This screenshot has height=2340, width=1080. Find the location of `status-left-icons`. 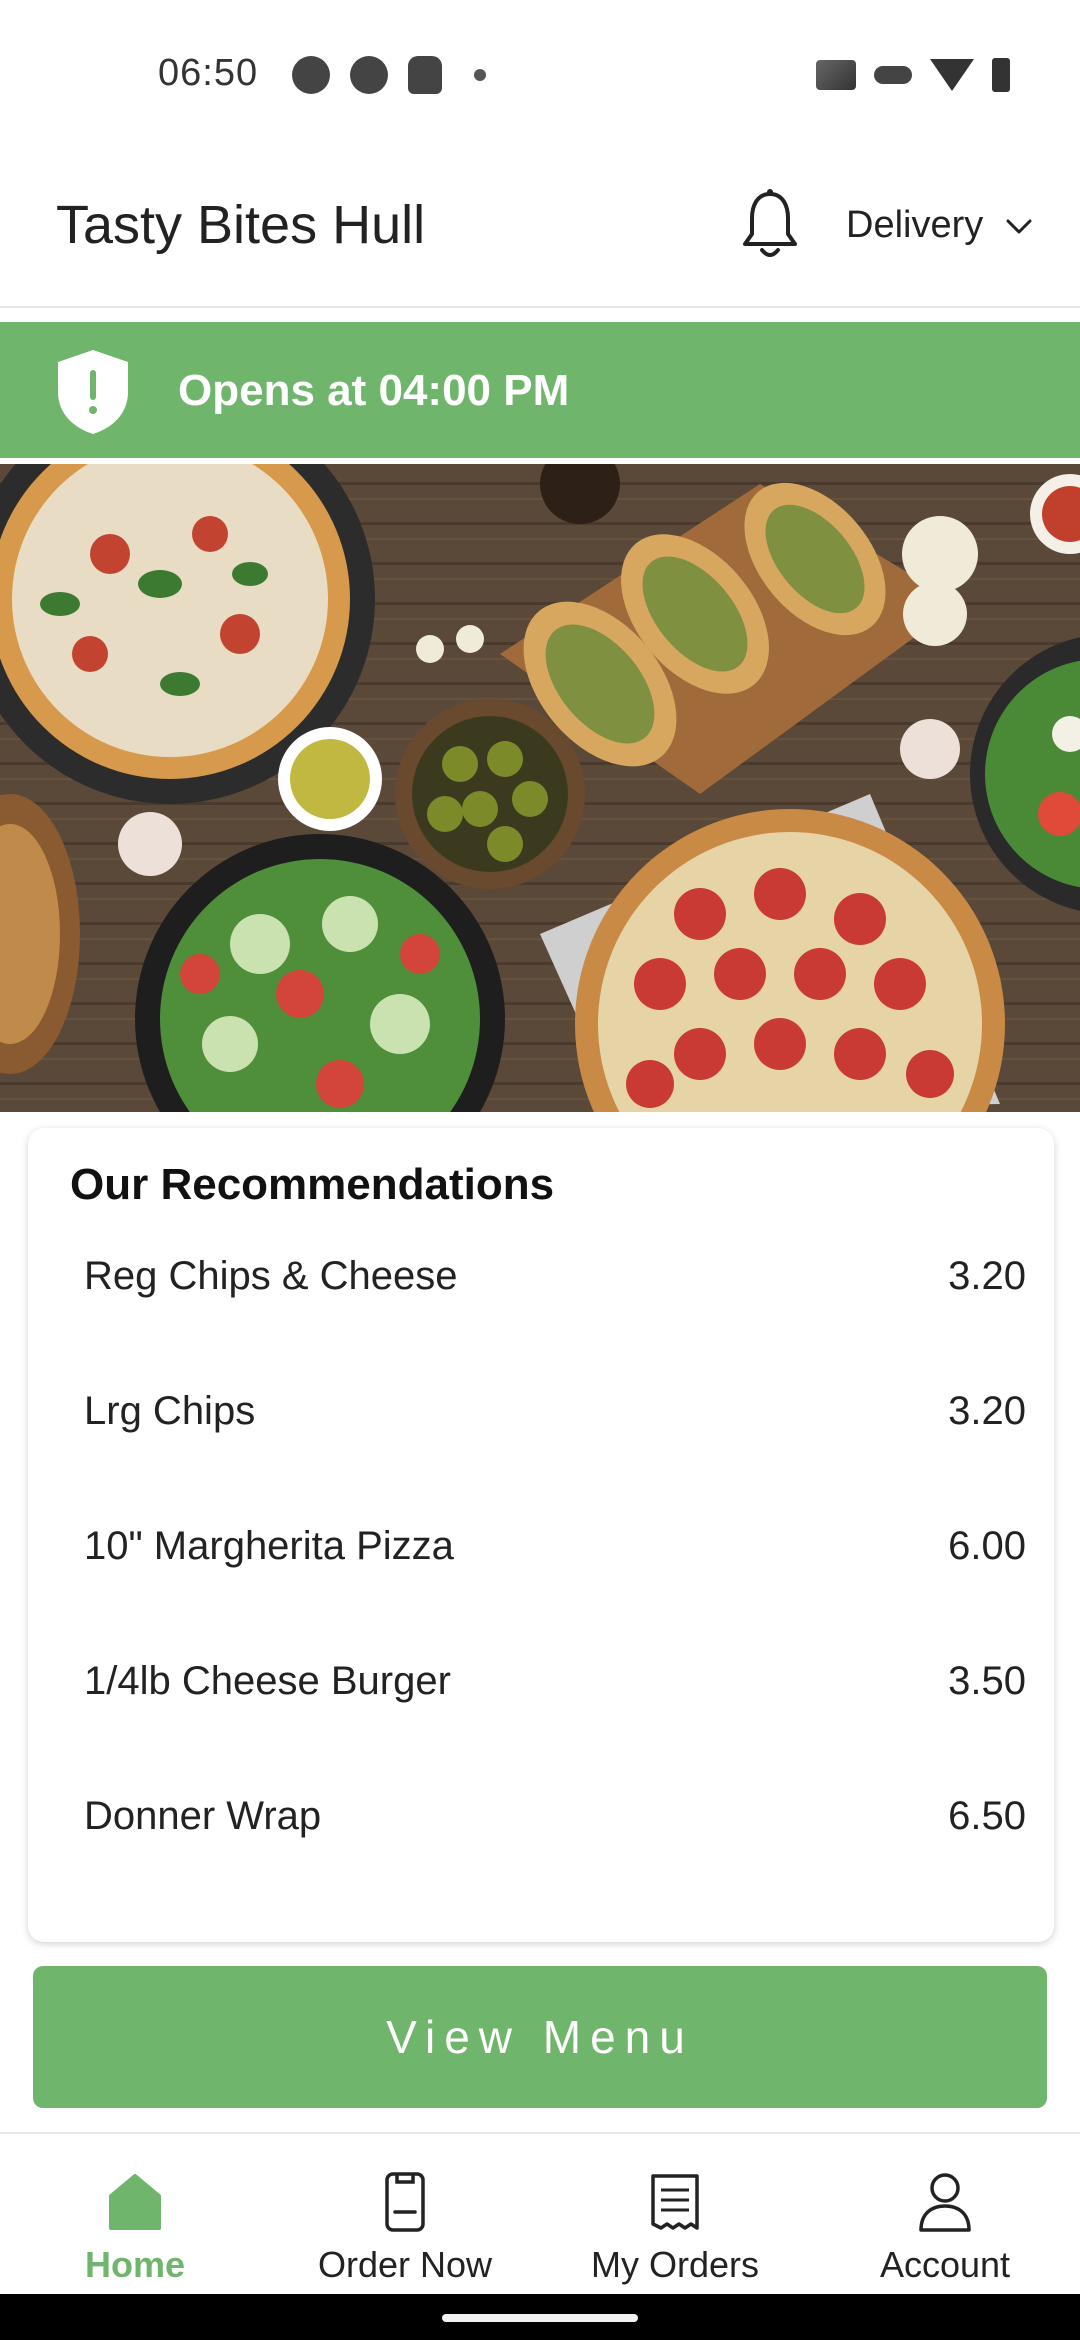

status-left-icons is located at coordinates (389, 75).